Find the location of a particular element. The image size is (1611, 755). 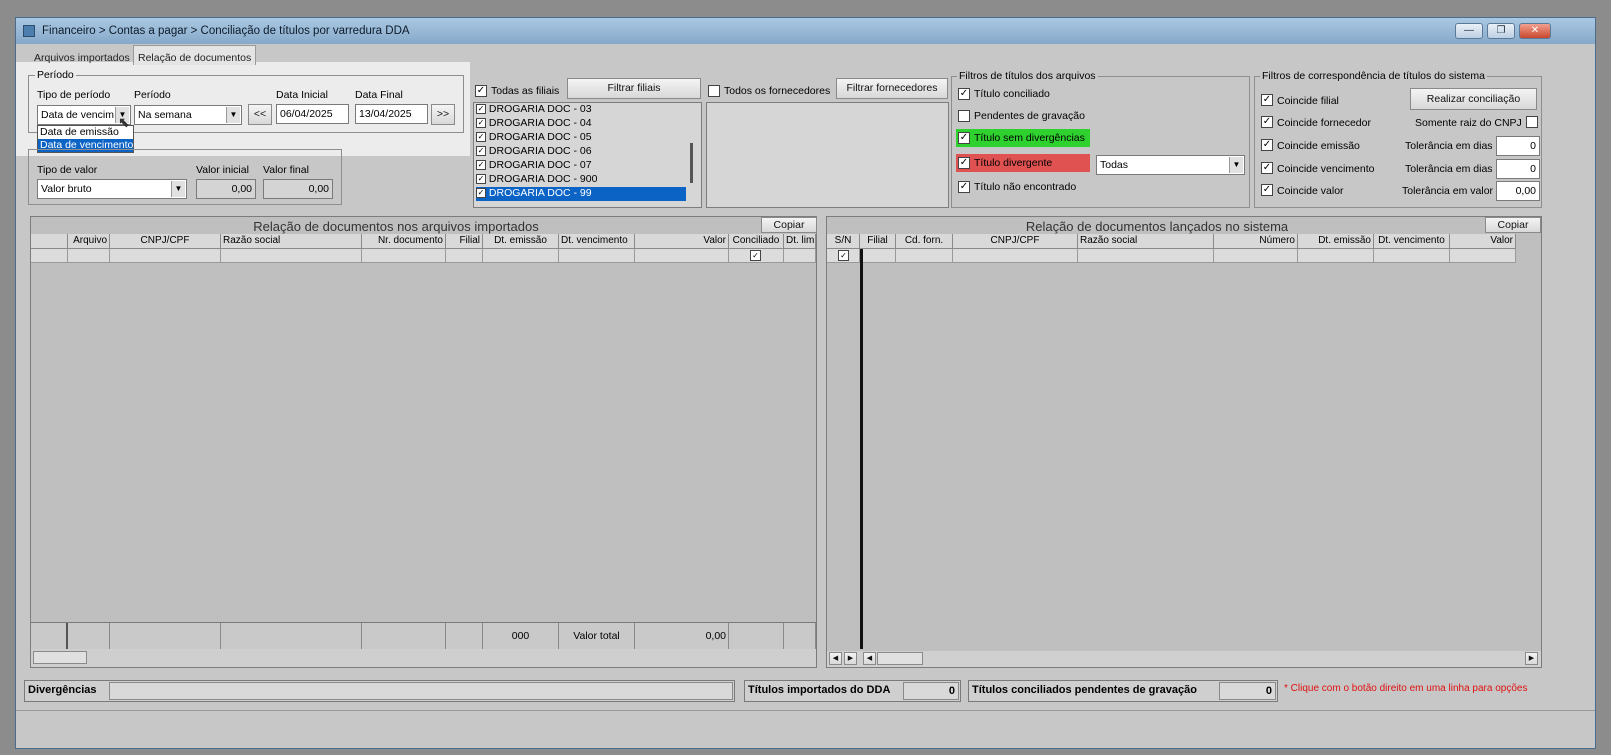

tab-relacao-documentos: Relação de documentos is located at coordinates (195, 55).